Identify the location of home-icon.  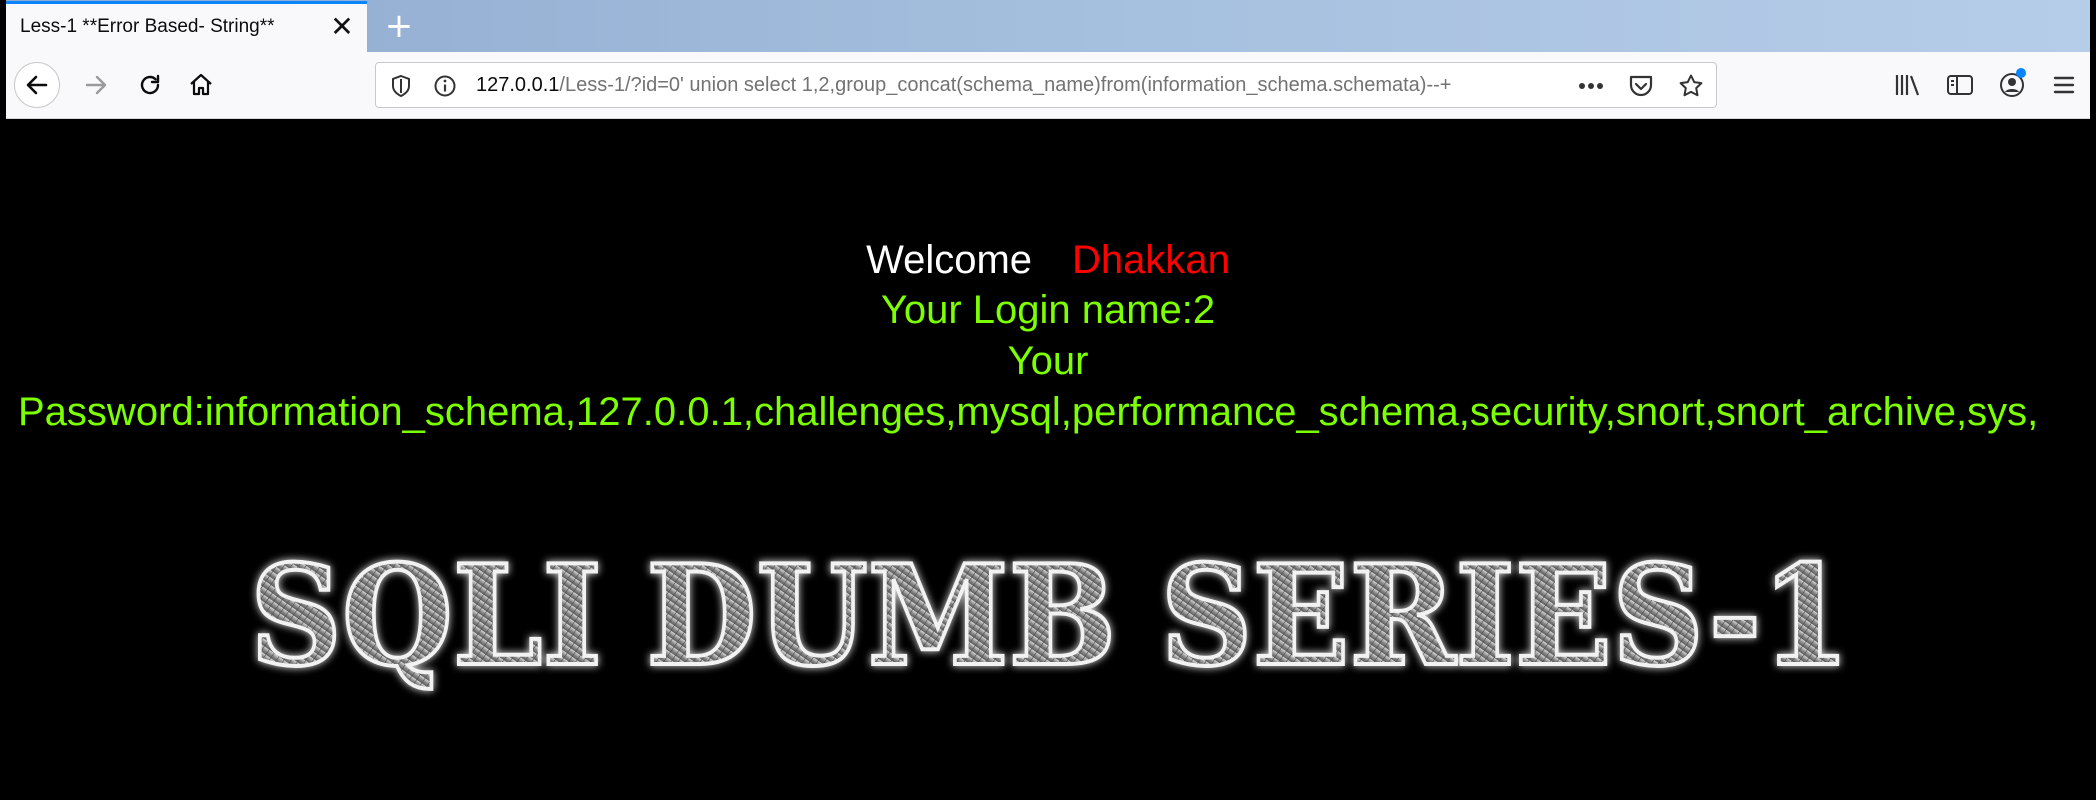
(201, 84).